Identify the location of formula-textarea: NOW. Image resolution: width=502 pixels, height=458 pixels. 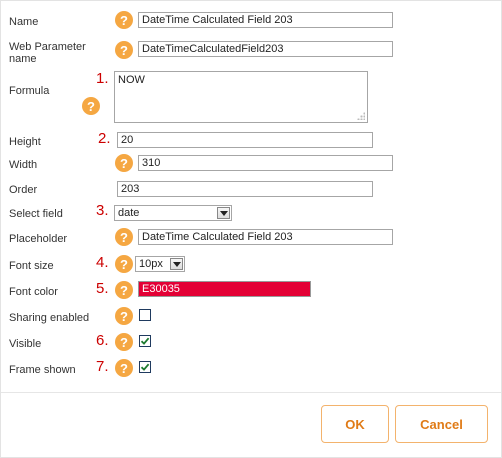
(241, 97).